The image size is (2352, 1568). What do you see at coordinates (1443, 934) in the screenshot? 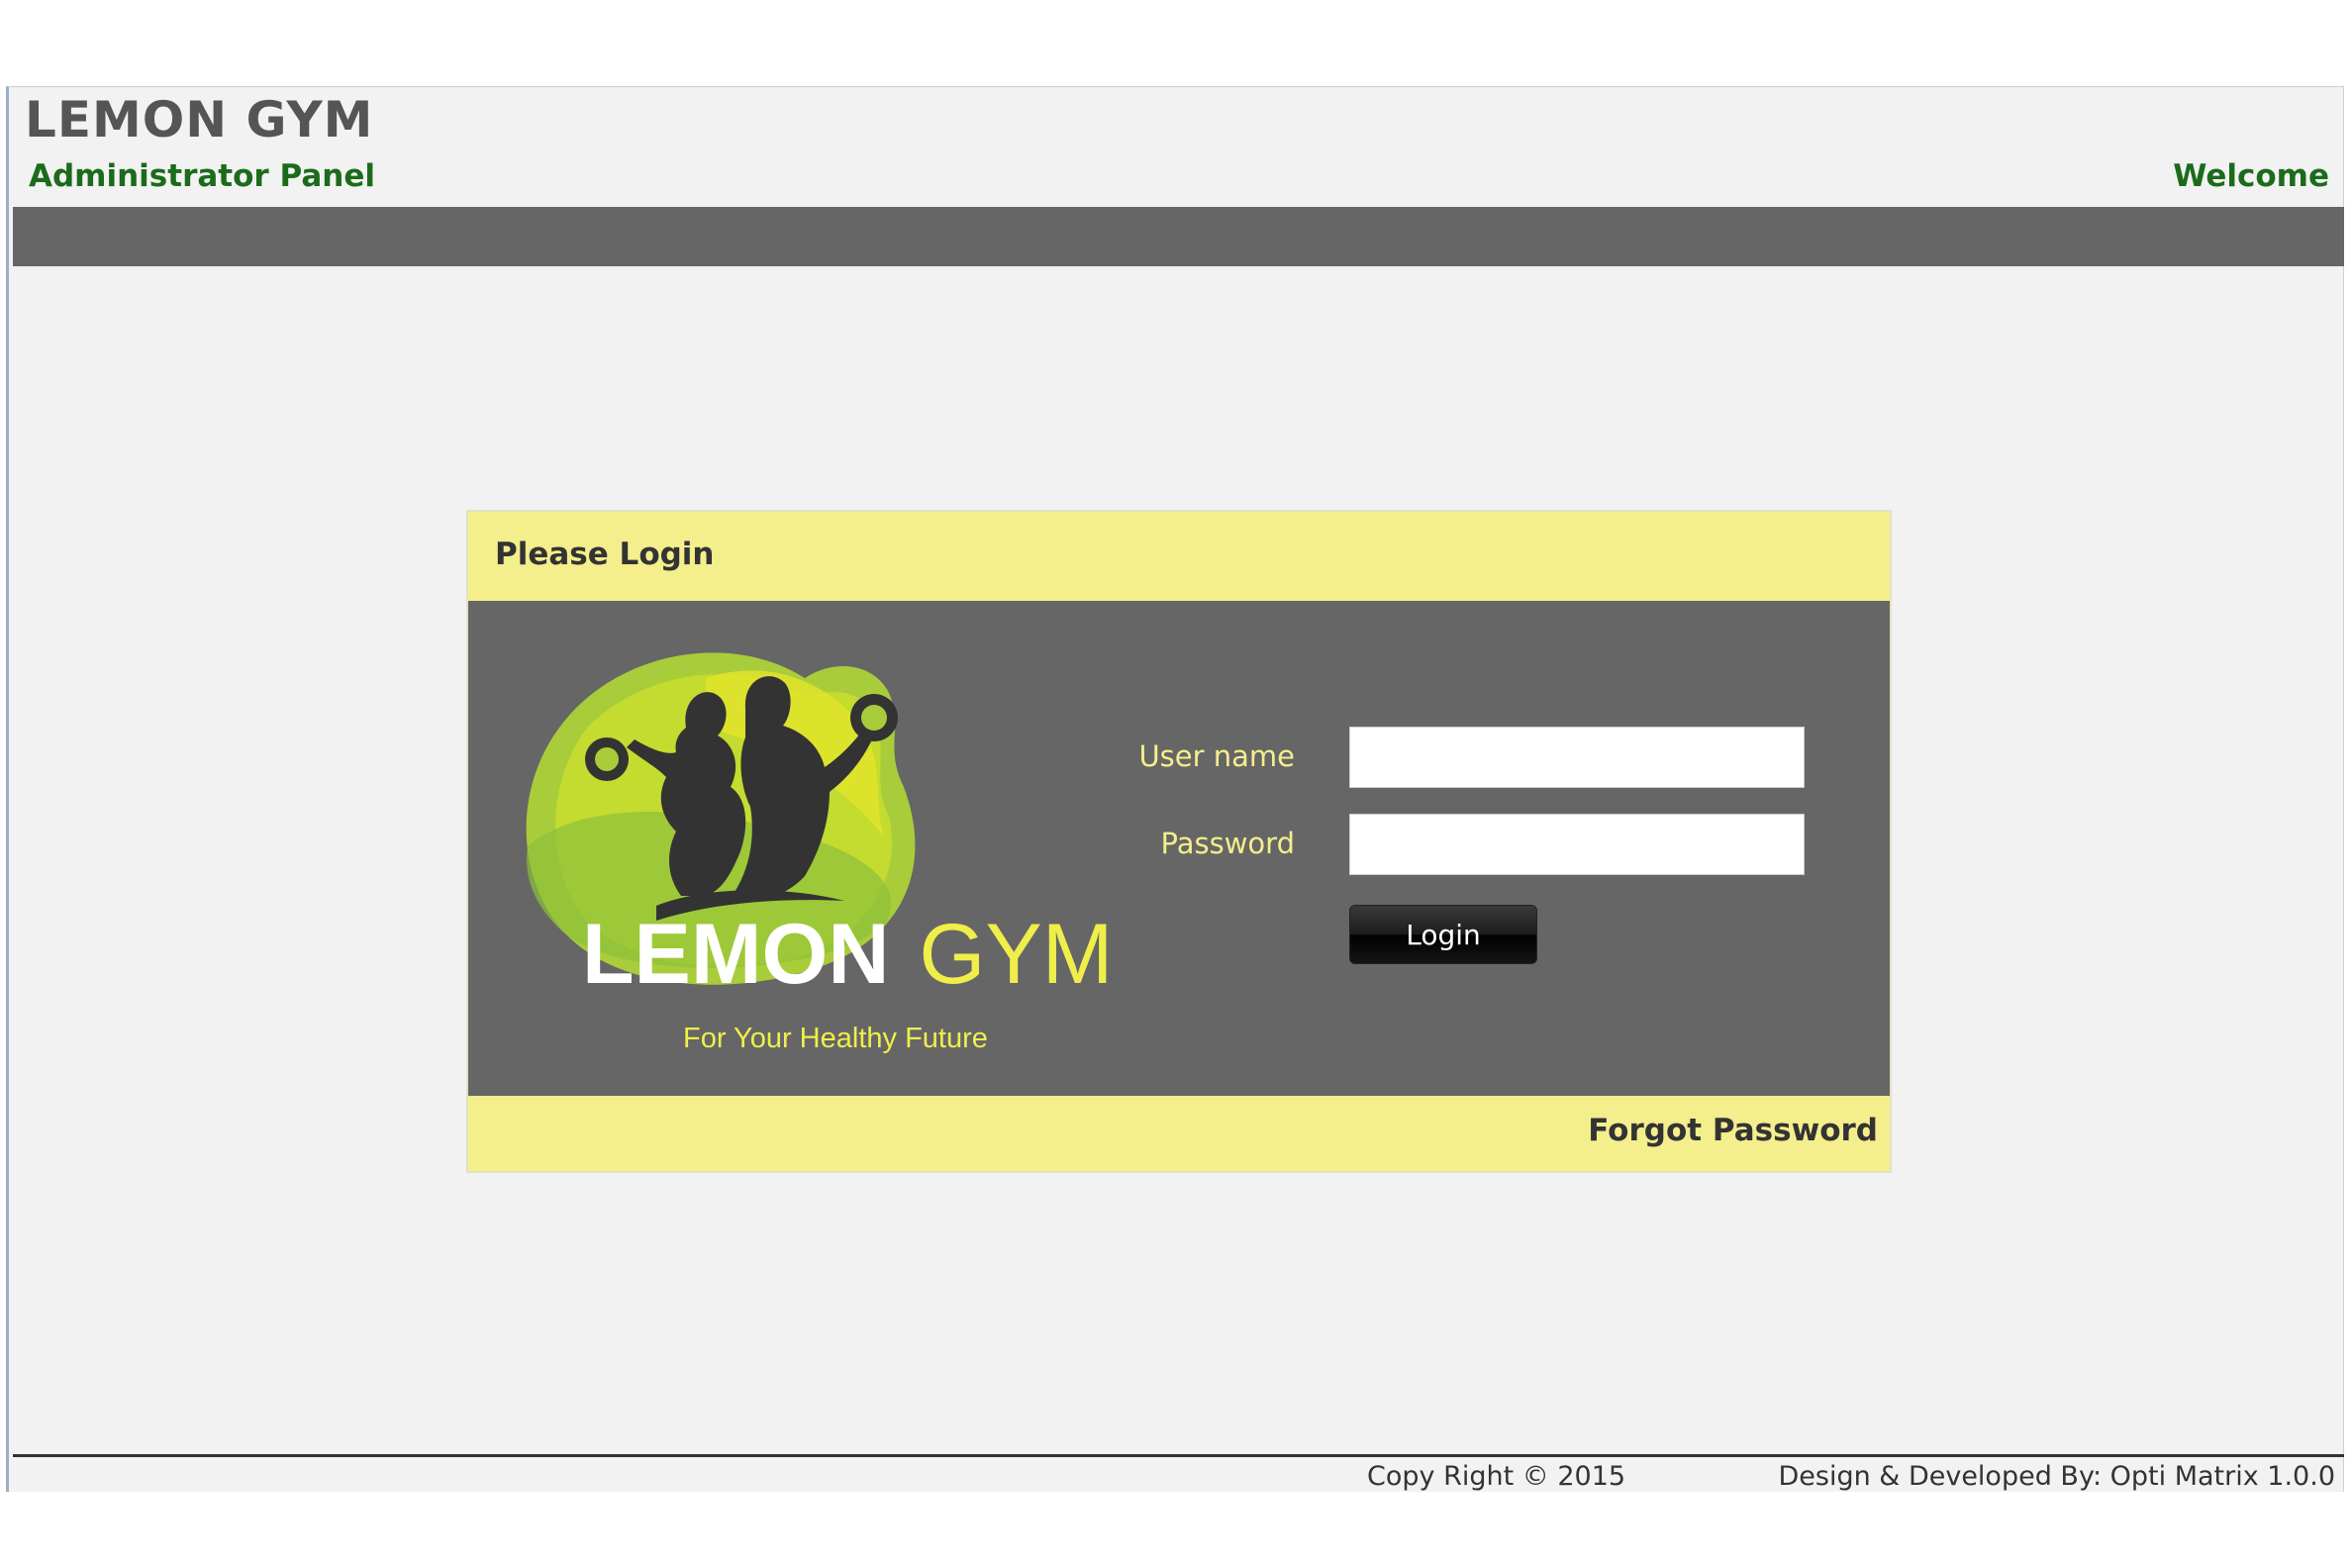
I see `login-button: Login` at bounding box center [1443, 934].